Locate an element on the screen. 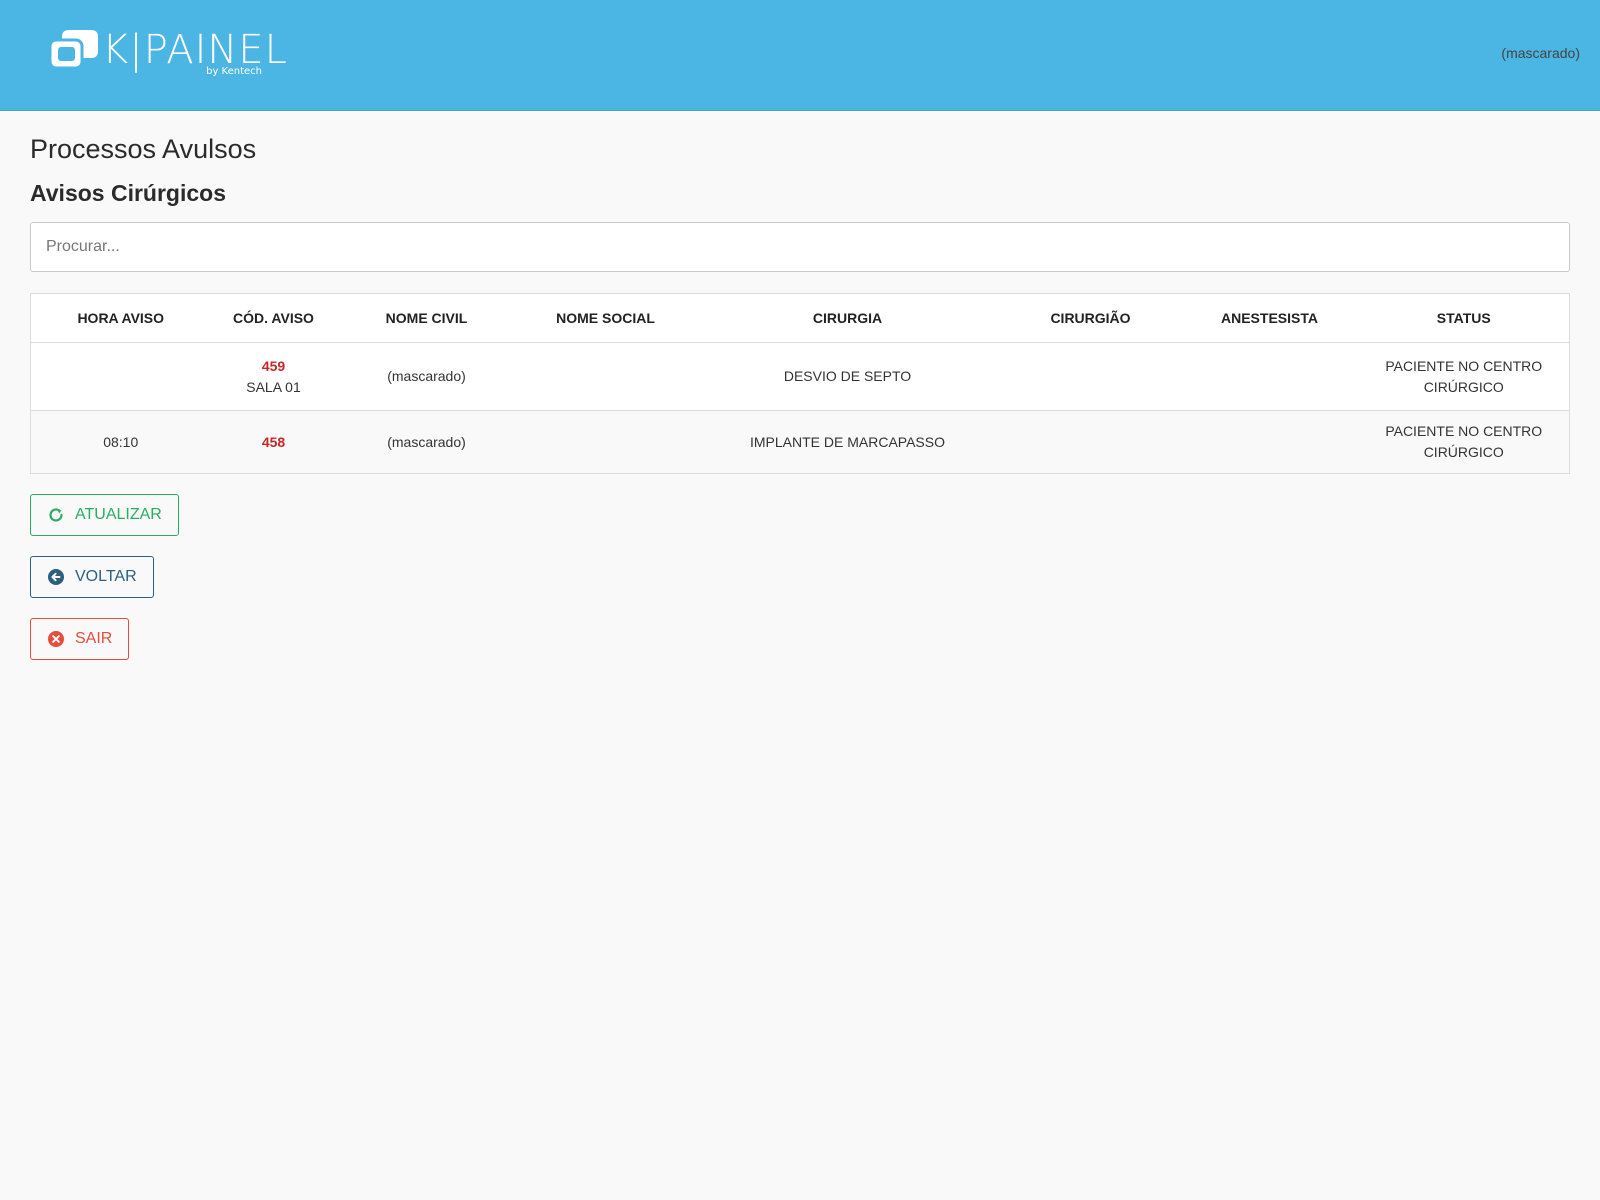 Image resolution: width=1600 pixels, height=1200 pixels. arrow-left-circle-icon is located at coordinates (56, 577).